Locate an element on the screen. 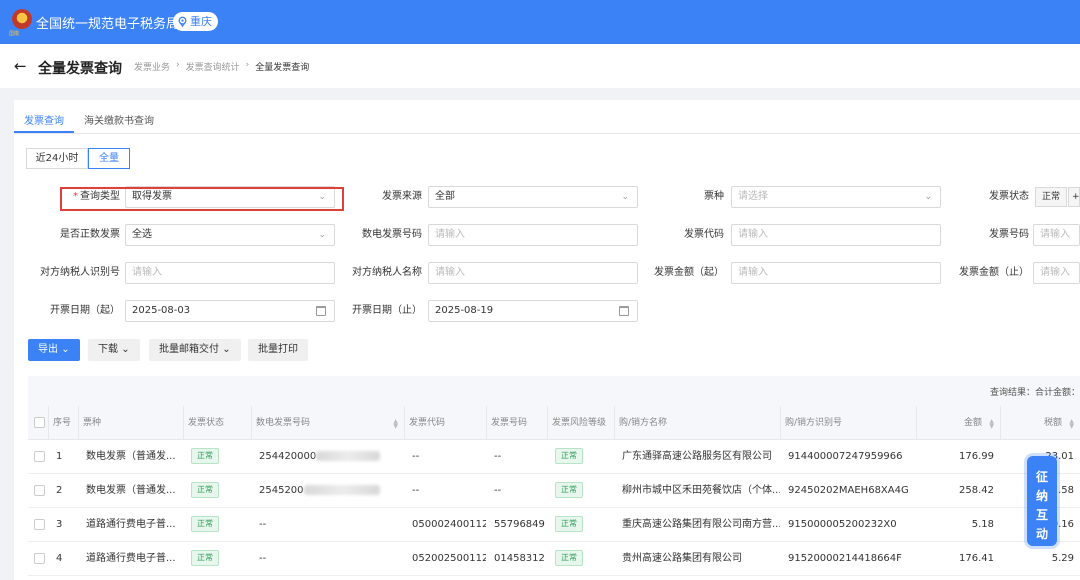 Image resolution: width=1080 pixels, height=580 pixels. export-label: 导出 is located at coordinates (48, 349).